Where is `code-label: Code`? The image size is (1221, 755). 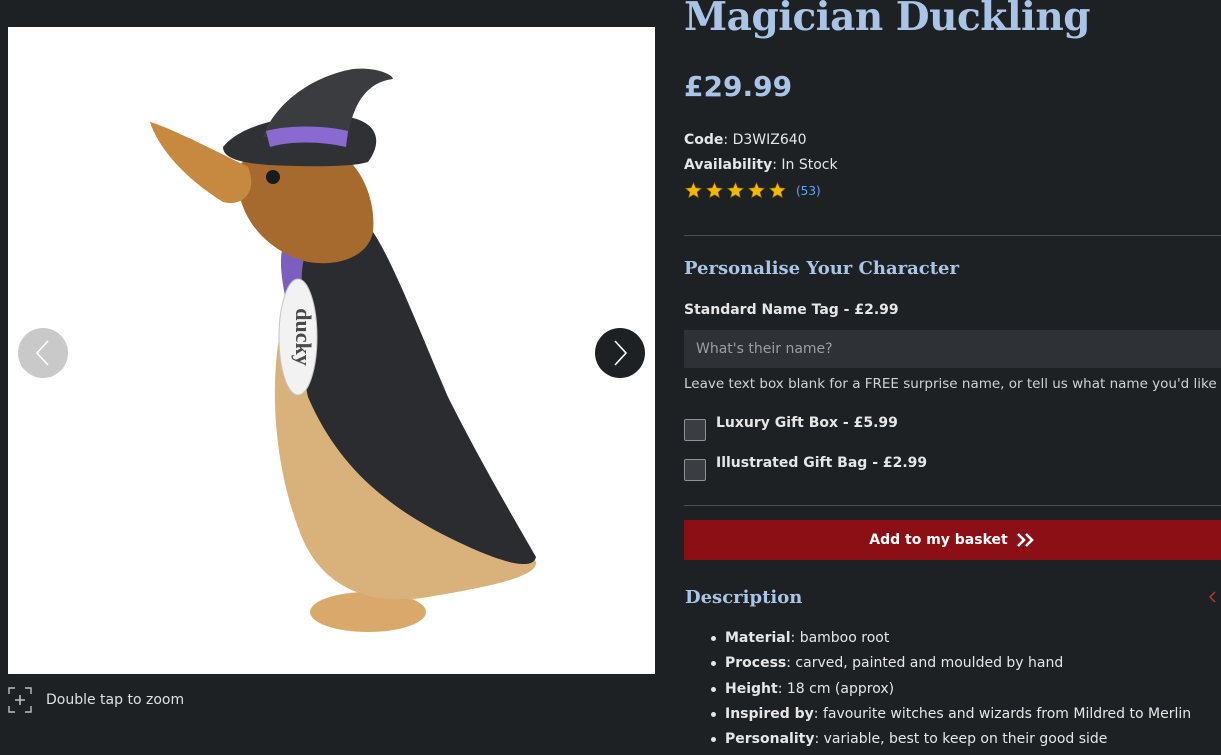
code-label: Code is located at coordinates (704, 140).